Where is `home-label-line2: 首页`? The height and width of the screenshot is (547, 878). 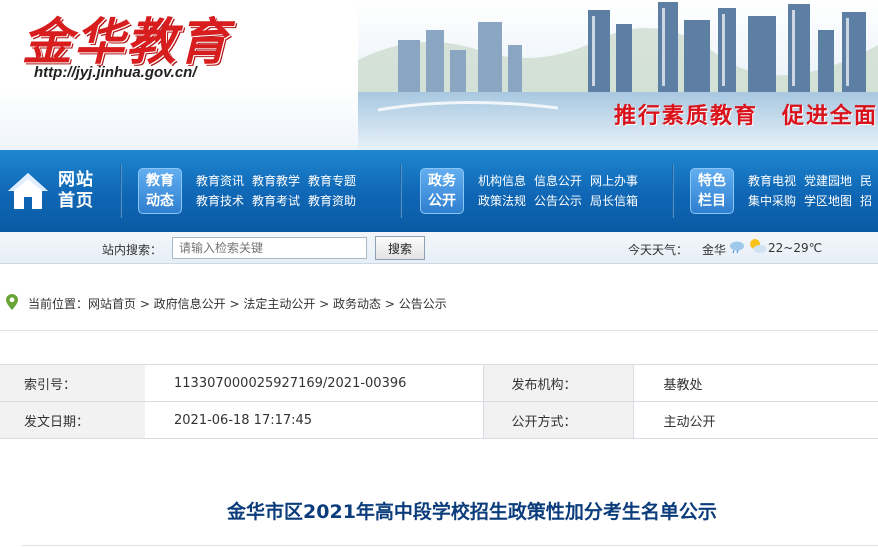
home-label-line2: 首页 is located at coordinates (76, 201).